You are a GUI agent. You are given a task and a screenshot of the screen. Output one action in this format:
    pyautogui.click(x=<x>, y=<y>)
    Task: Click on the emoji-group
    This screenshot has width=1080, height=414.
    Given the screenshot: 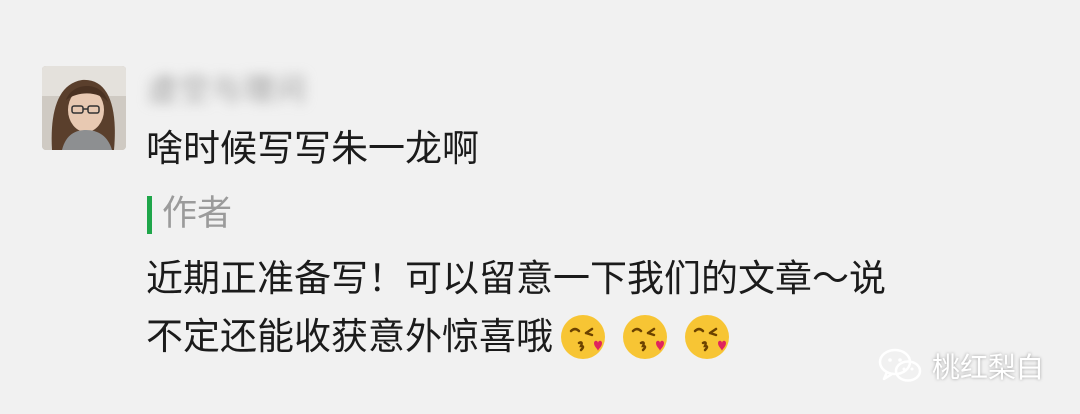 What is the action you would take?
    pyautogui.click(x=652, y=337)
    